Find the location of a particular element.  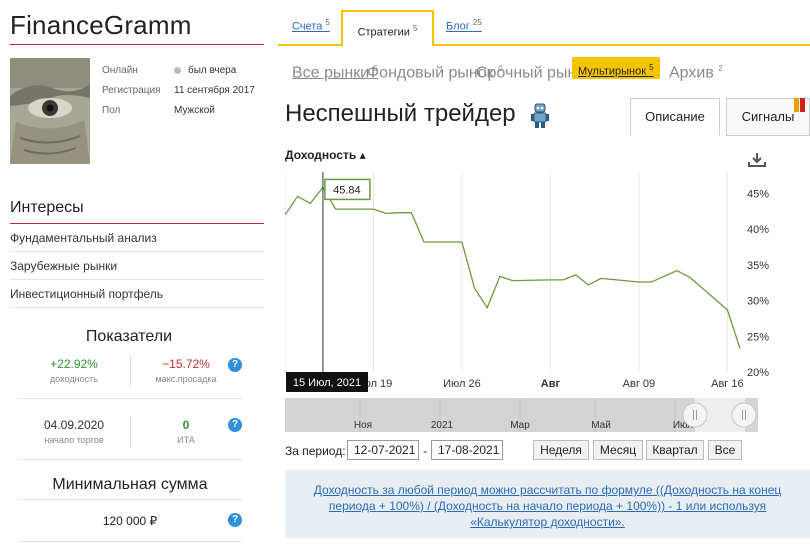

offline-status-icon is located at coordinates (177, 70).